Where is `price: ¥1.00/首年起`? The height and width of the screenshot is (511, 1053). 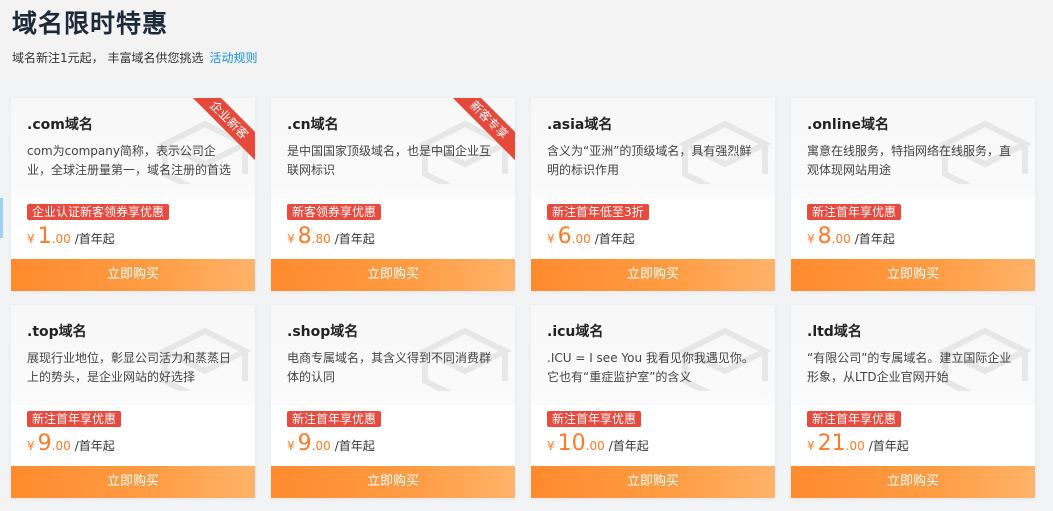
price: ¥1.00/首年起 is located at coordinates (71, 236).